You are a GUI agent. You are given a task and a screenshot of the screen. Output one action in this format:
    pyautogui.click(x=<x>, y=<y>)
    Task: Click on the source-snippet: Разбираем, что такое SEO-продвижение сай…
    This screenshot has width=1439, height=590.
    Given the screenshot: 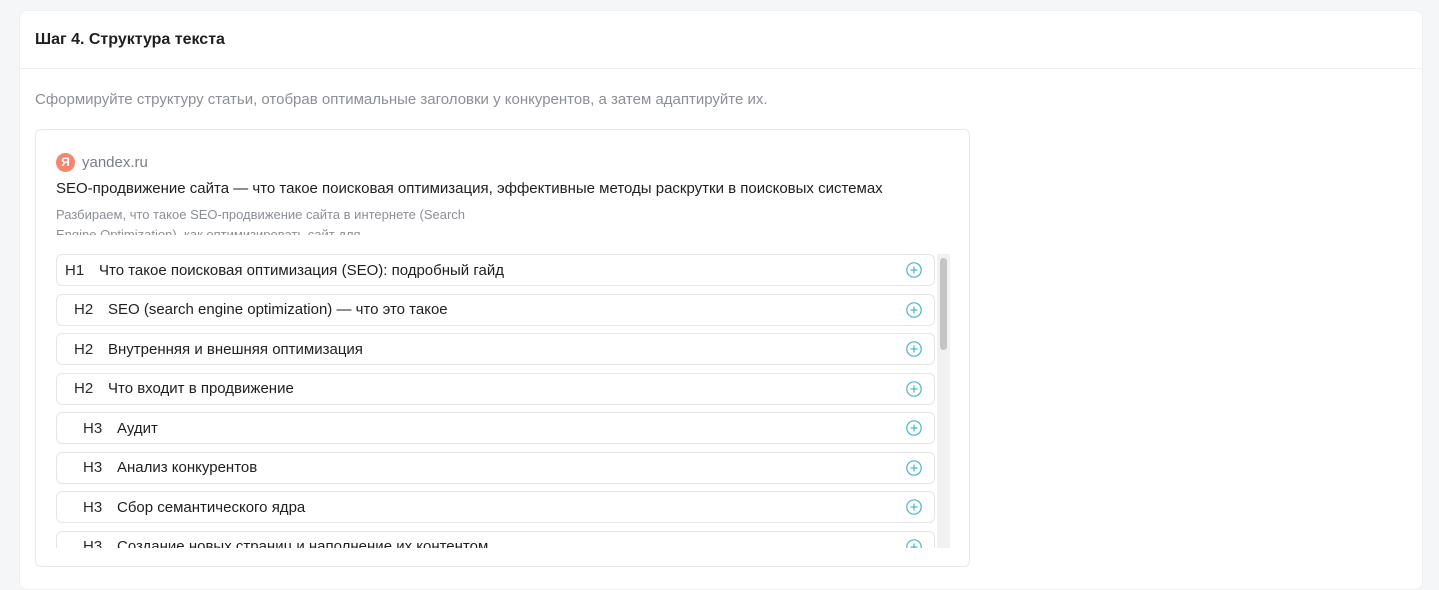 What is the action you would take?
    pyautogui.click(x=261, y=221)
    